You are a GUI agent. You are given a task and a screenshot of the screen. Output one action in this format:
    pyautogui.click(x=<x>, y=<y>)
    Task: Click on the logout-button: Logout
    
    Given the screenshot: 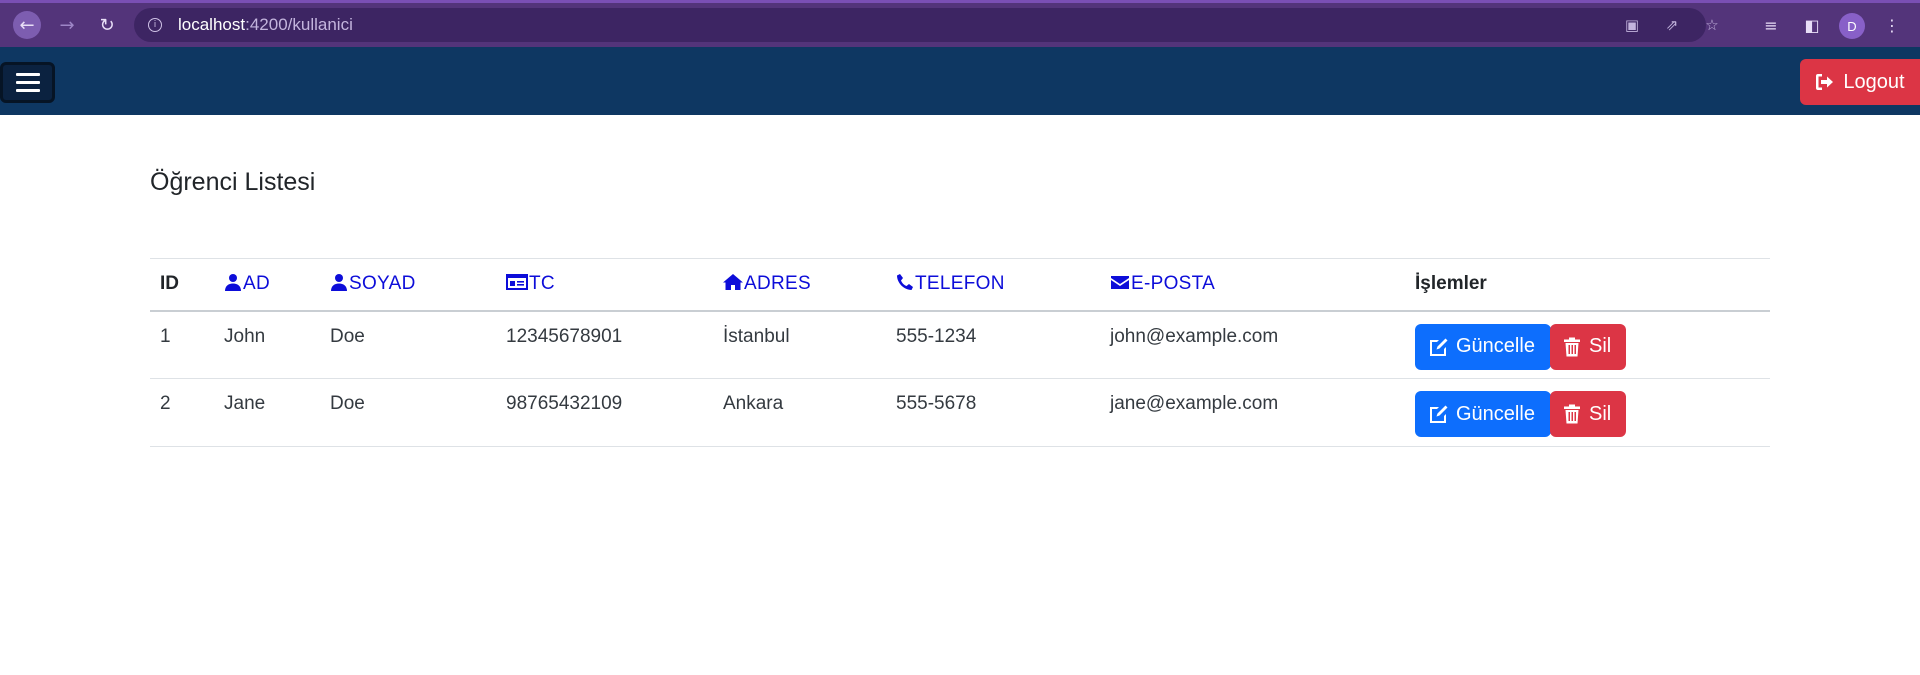 What is the action you would take?
    pyautogui.click(x=1860, y=82)
    